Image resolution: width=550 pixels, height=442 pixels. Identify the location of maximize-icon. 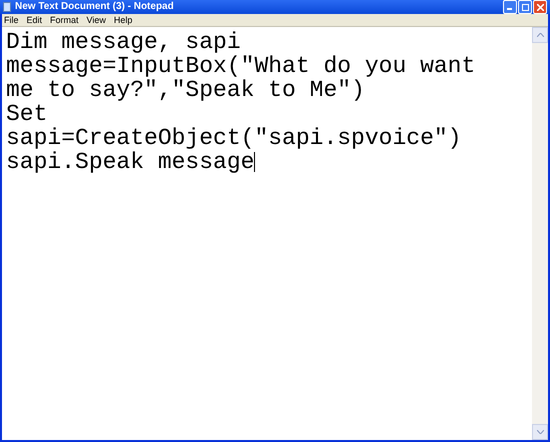
(525, 7).